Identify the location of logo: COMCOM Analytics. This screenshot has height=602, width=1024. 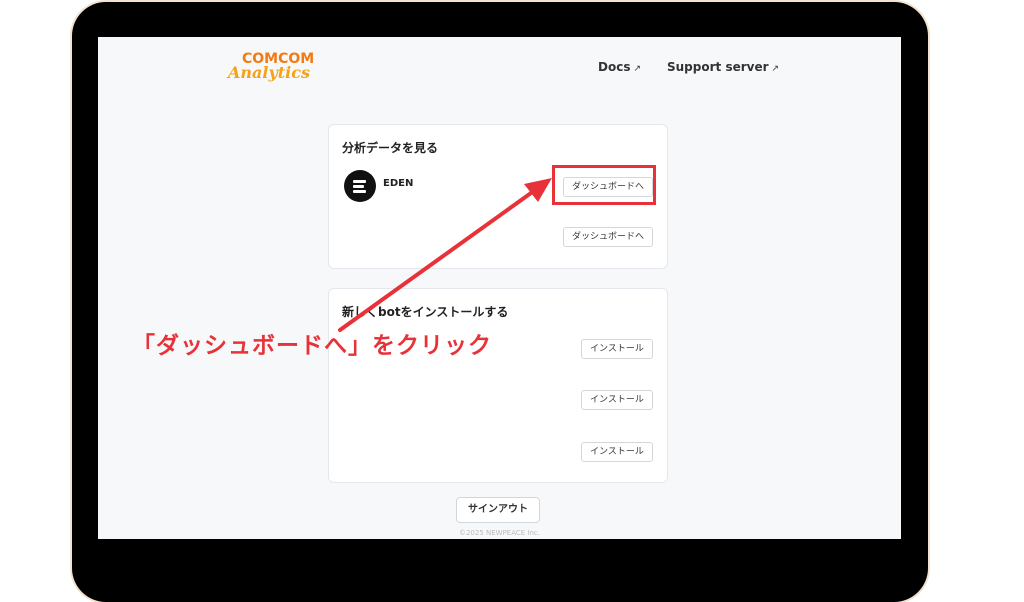
(281, 68).